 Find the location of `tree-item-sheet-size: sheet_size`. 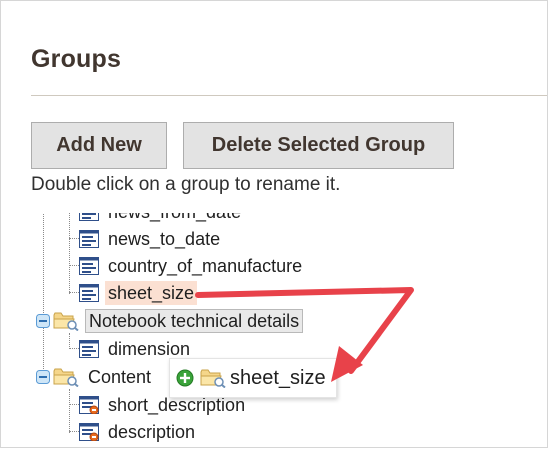

tree-item-sheet-size: sheet_size is located at coordinates (138, 293).